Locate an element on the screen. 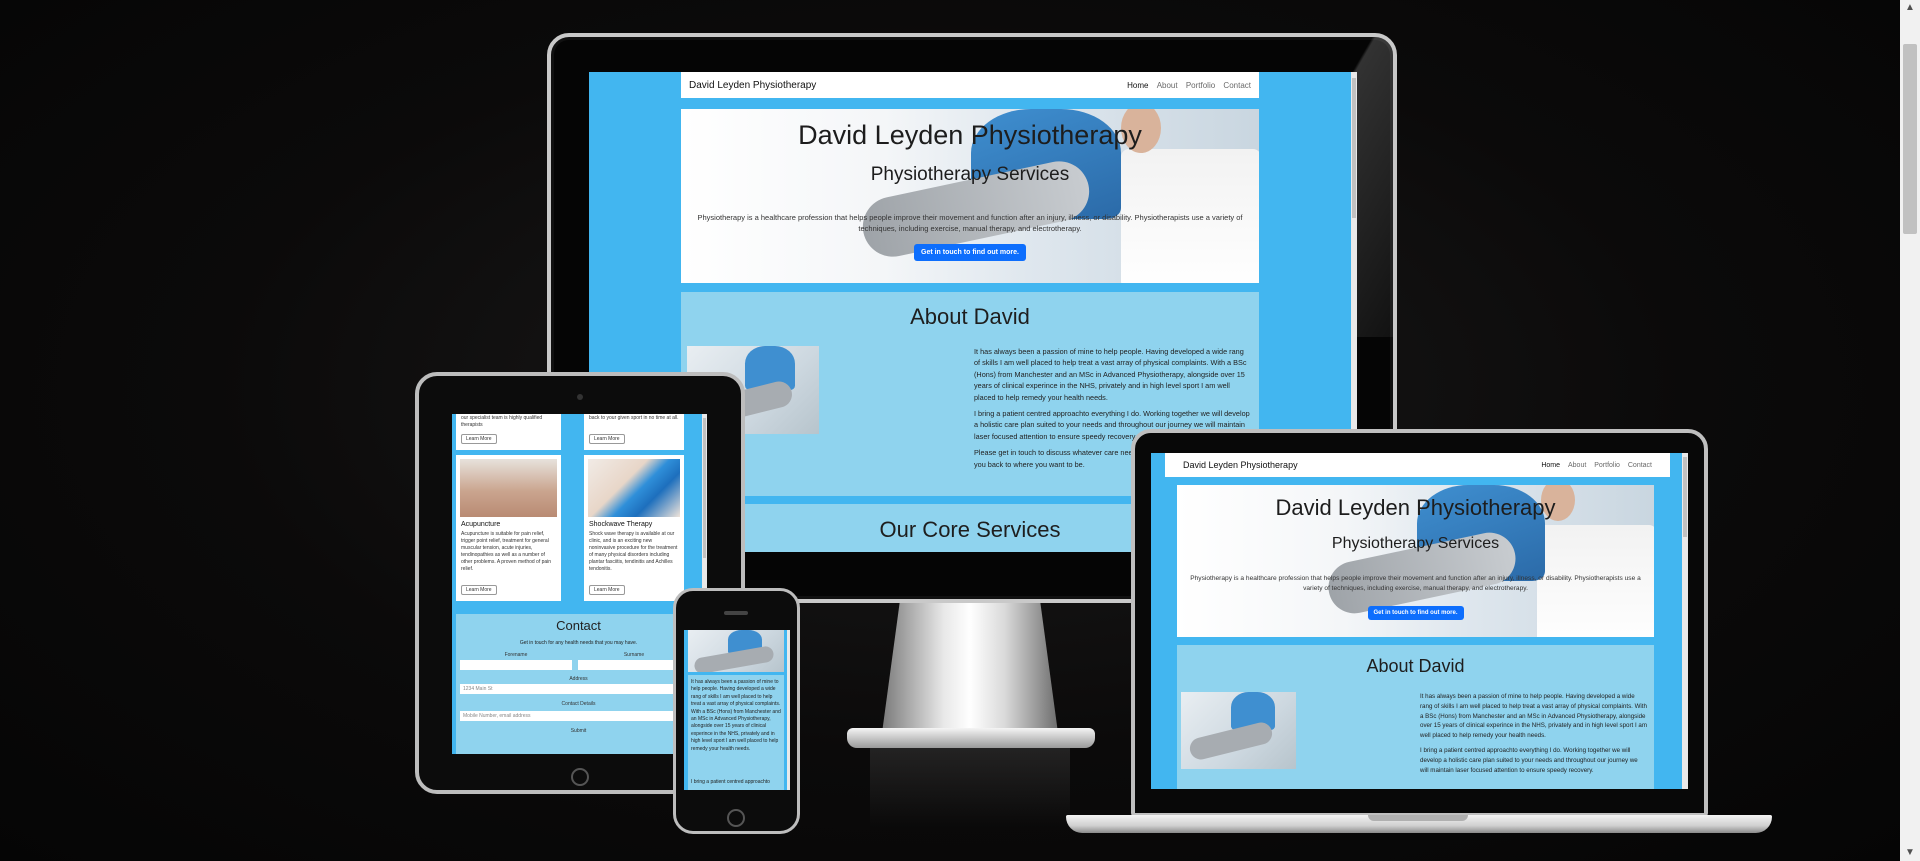  laptop-notch is located at coordinates (1418, 818).